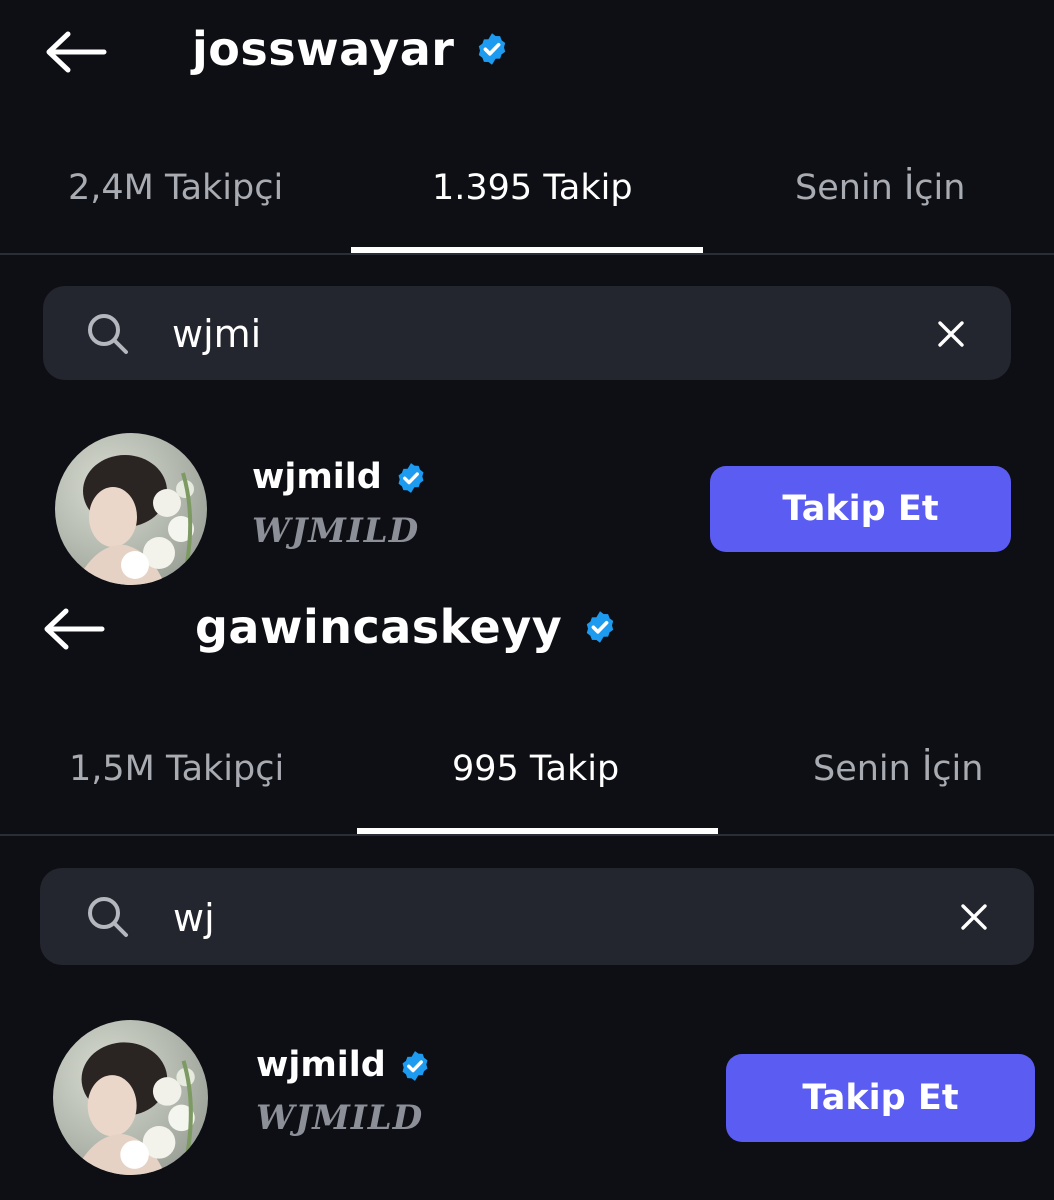 This screenshot has width=1054, height=1200. What do you see at coordinates (532, 188) in the screenshot?
I see `tab-following: 1.395 Takip` at bounding box center [532, 188].